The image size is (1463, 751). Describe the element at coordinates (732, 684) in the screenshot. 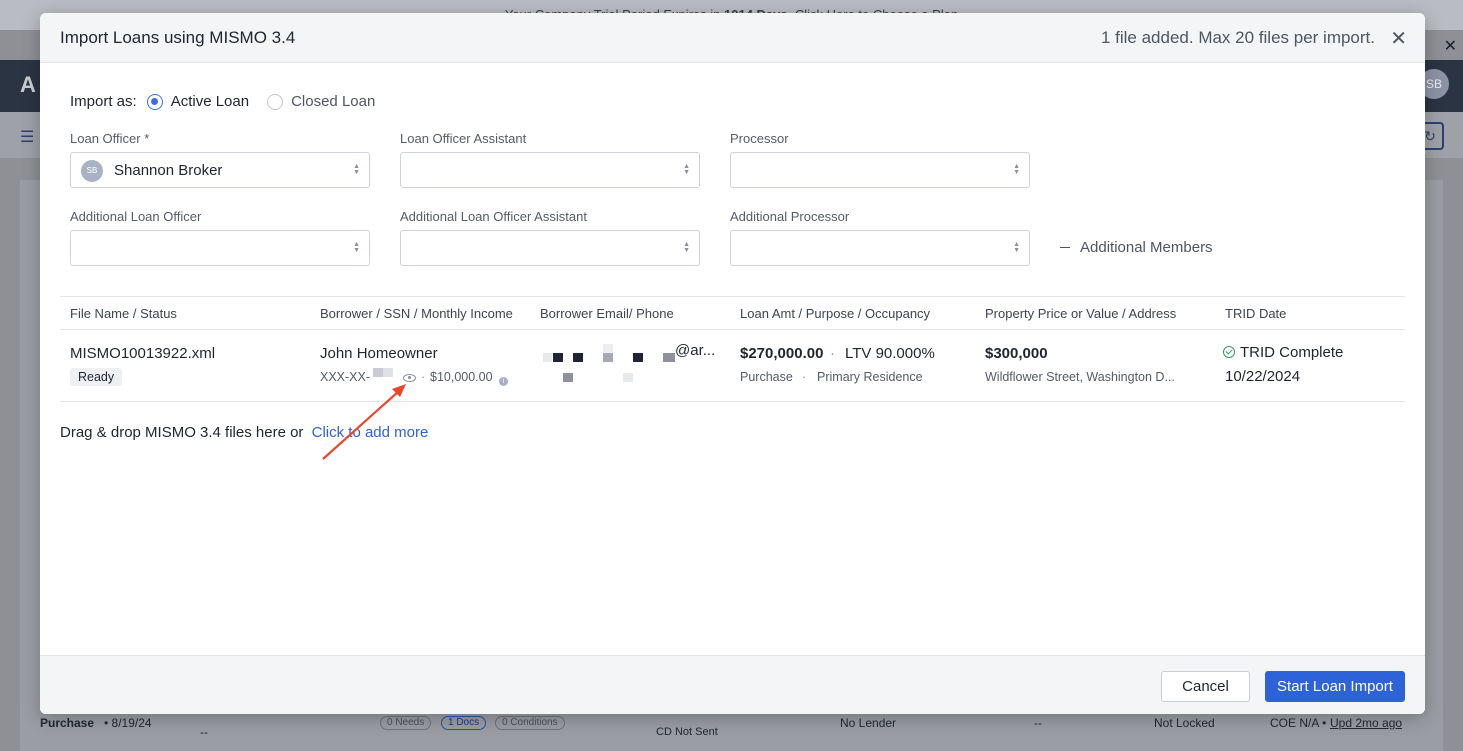

I see `modal-footer: Cancel Start Loan Import` at that location.